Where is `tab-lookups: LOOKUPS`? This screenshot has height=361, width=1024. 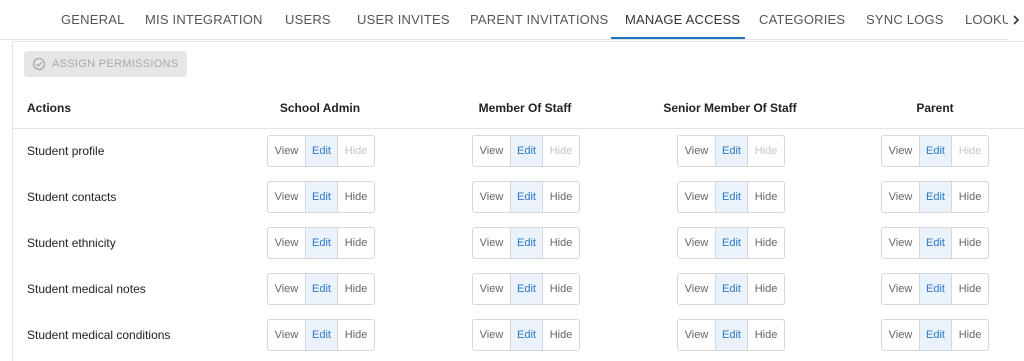 tab-lookups: LOOKUPS is located at coordinates (988, 20).